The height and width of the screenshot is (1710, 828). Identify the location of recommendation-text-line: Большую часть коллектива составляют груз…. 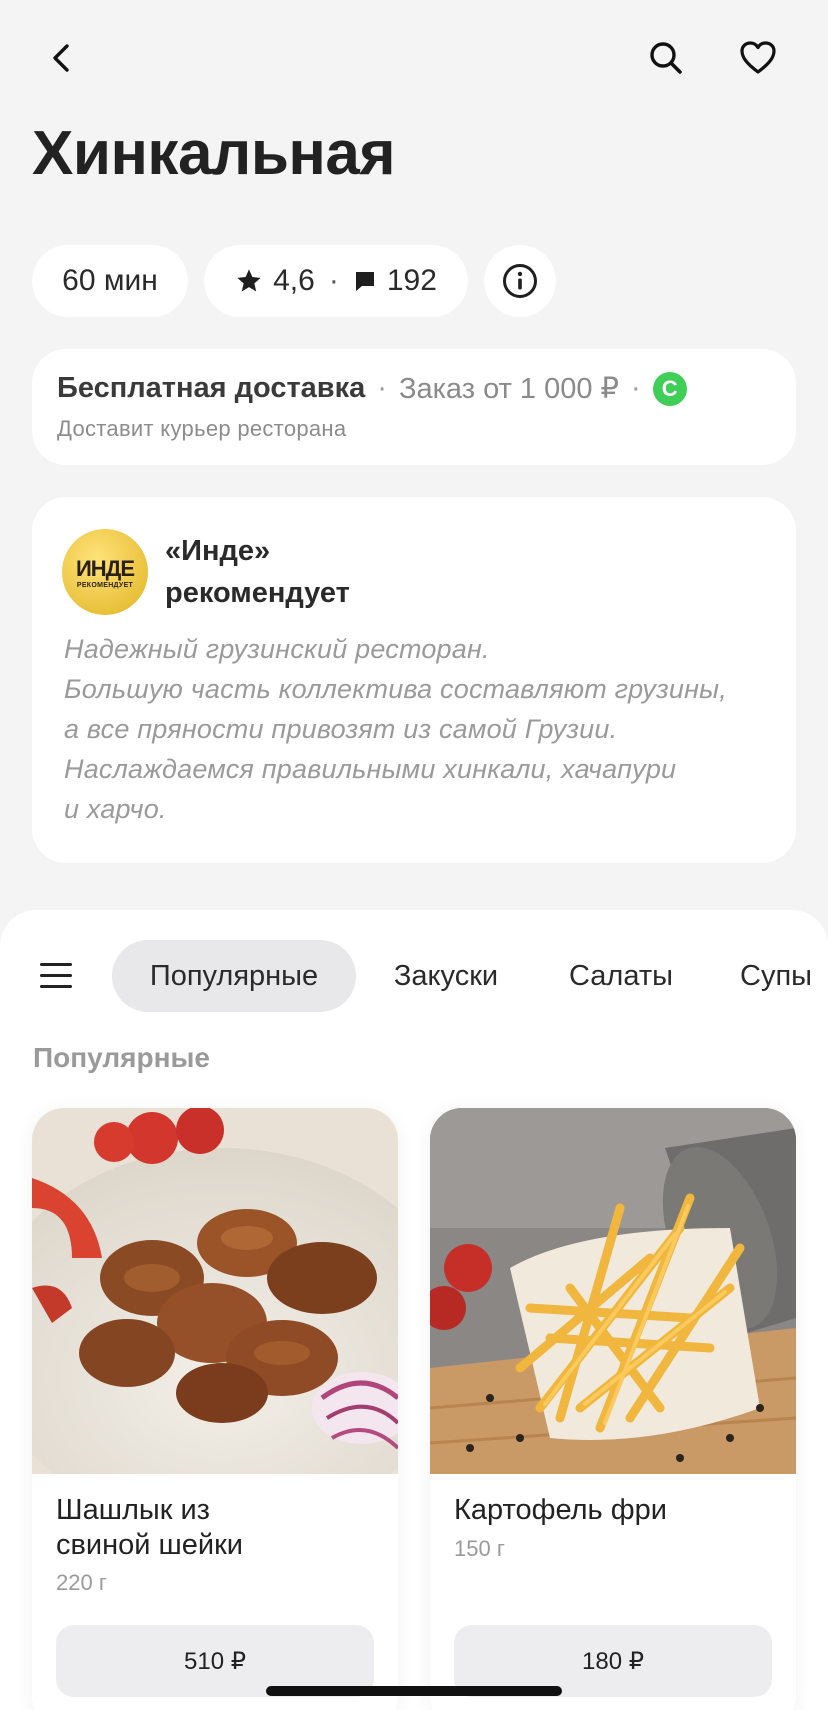
(395, 689).